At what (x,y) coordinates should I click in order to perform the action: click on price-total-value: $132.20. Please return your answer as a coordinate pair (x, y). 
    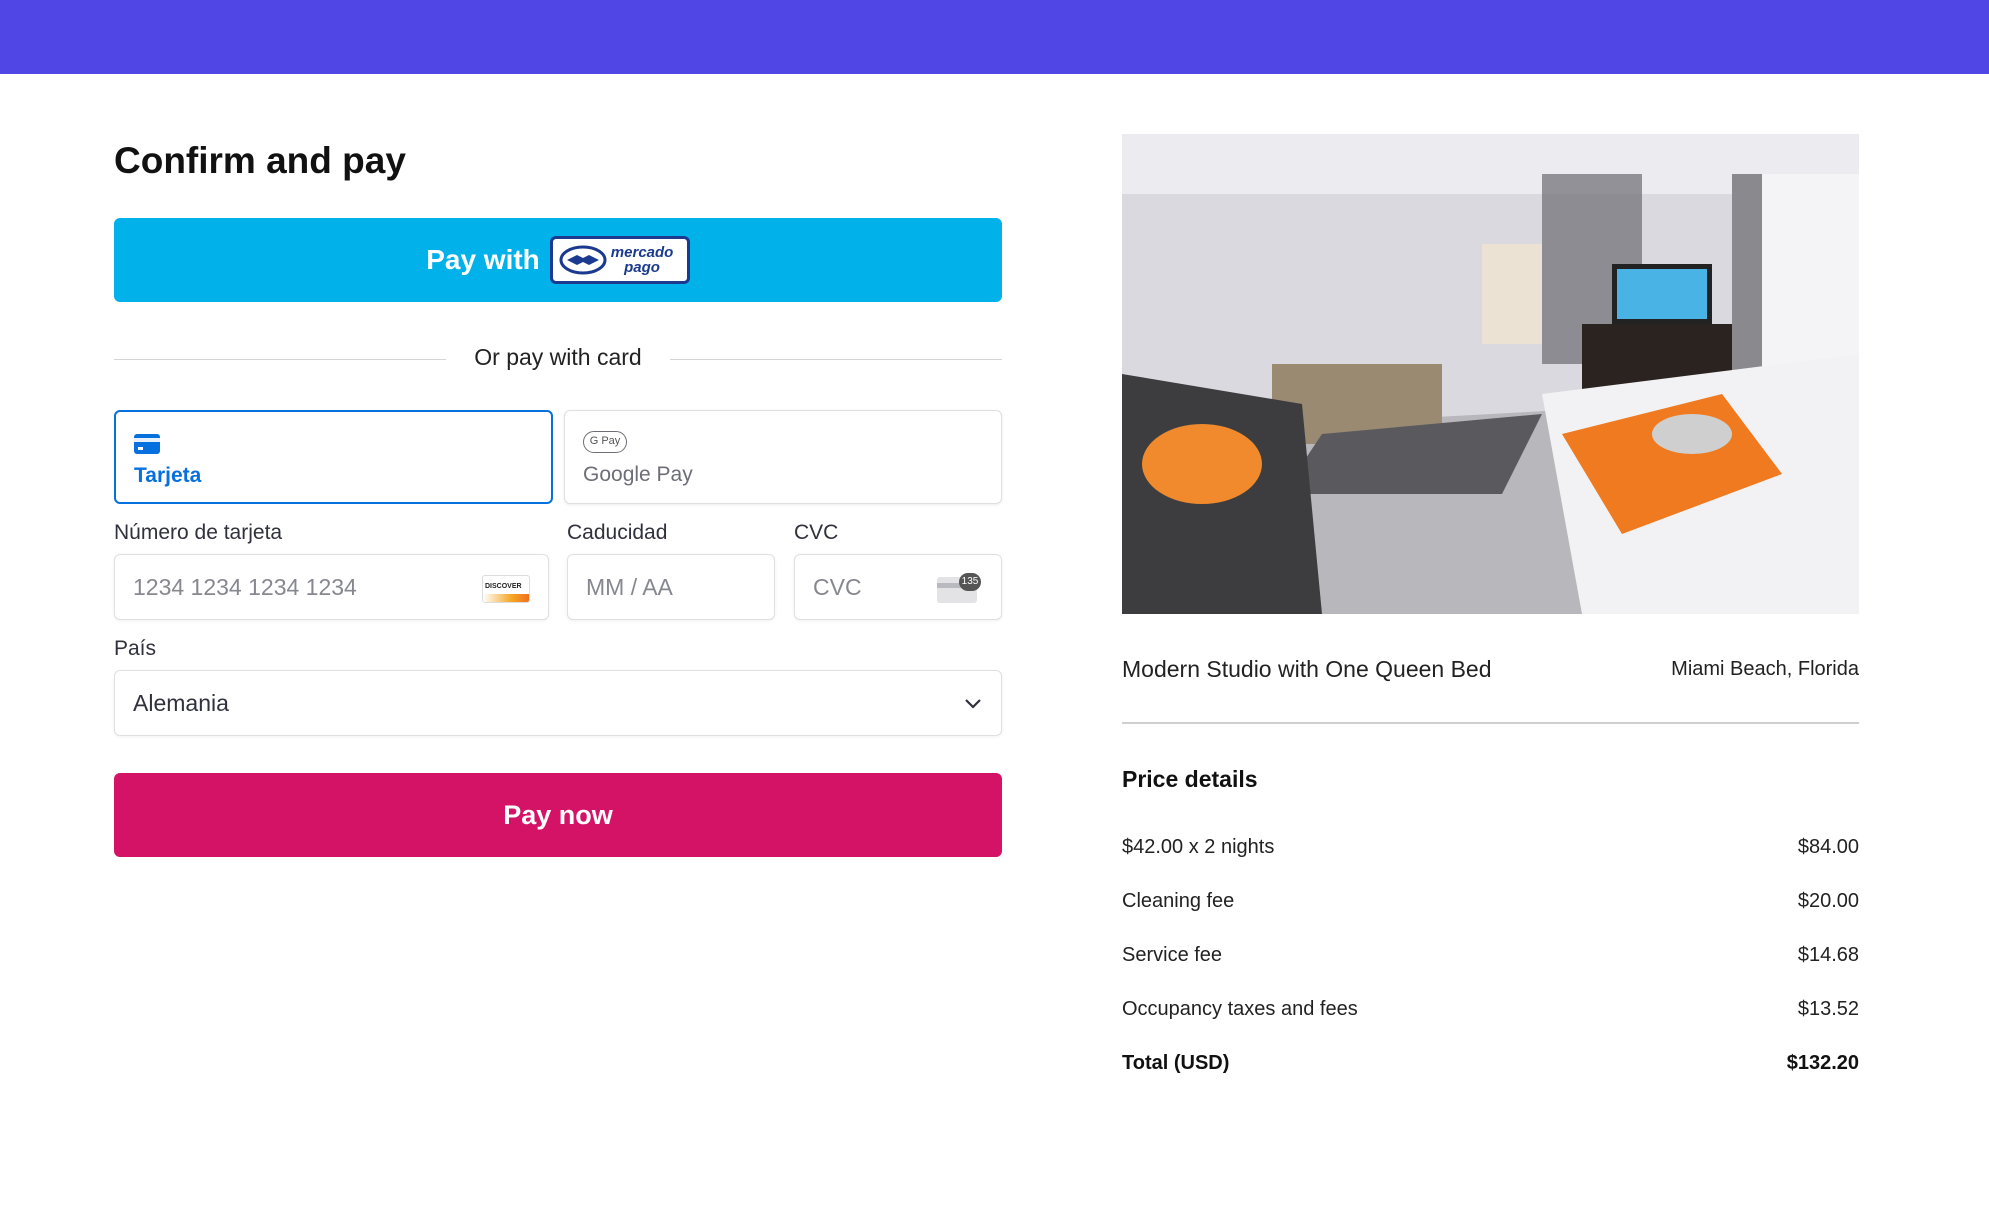
    Looking at the image, I should click on (1822, 1063).